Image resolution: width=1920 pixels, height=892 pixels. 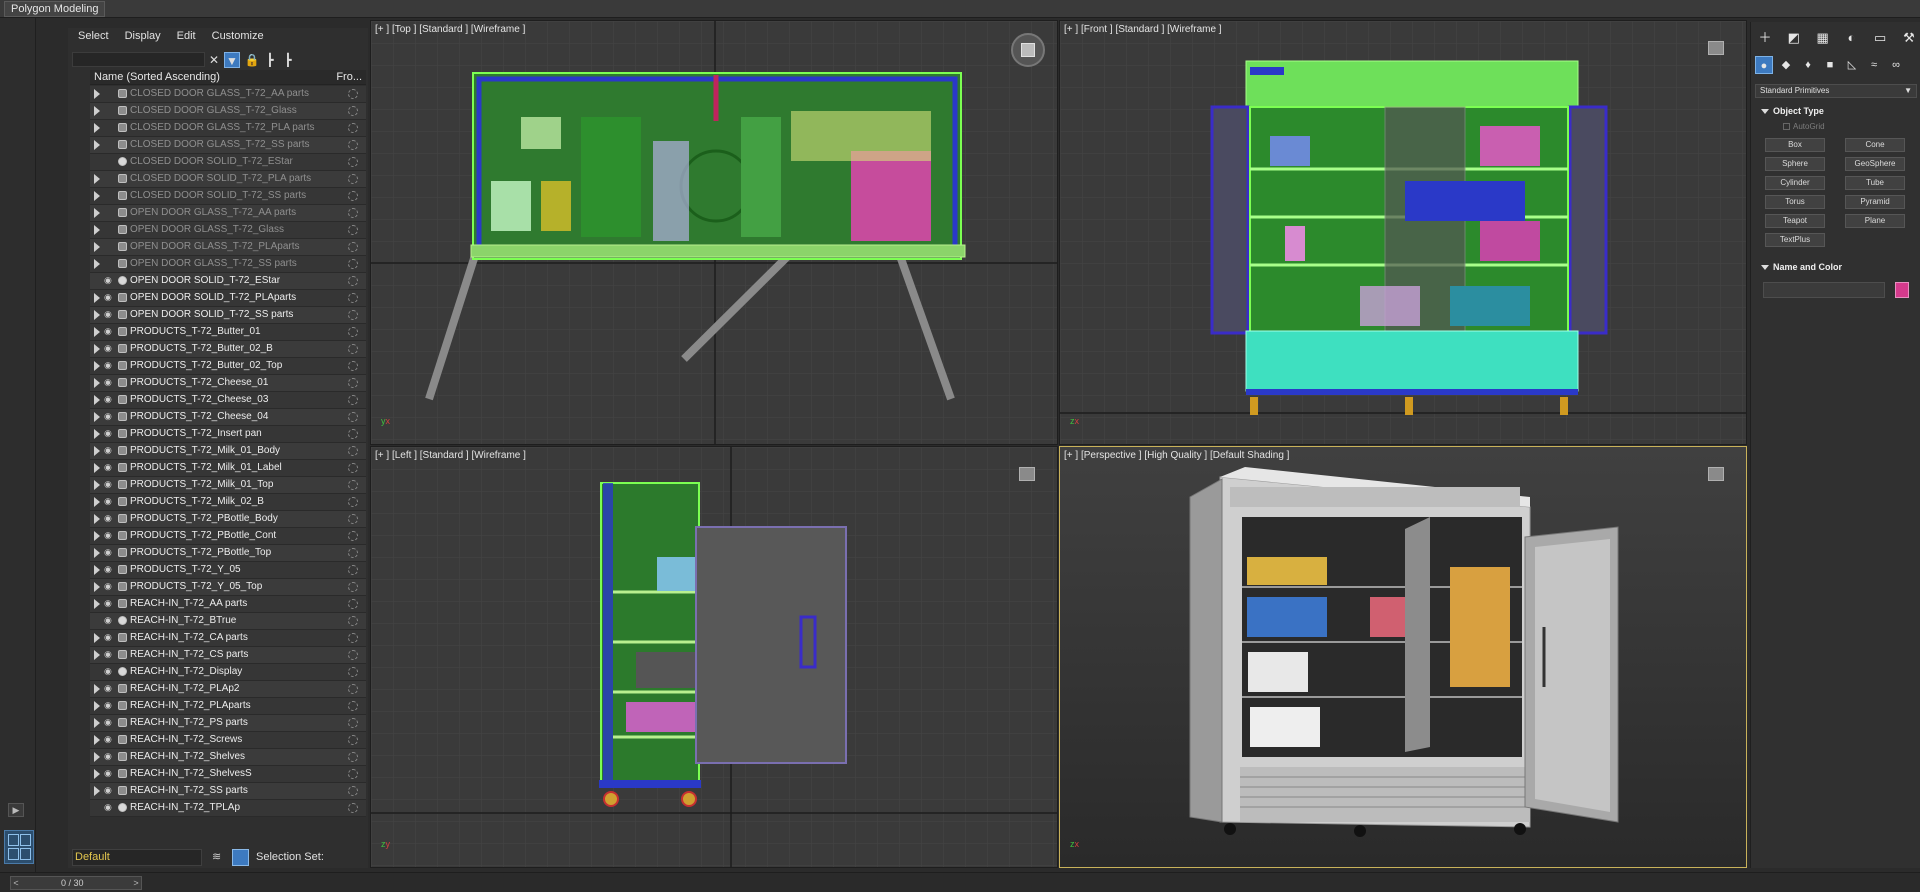 What do you see at coordinates (1824, 290) in the screenshot?
I see `object-name-field` at bounding box center [1824, 290].